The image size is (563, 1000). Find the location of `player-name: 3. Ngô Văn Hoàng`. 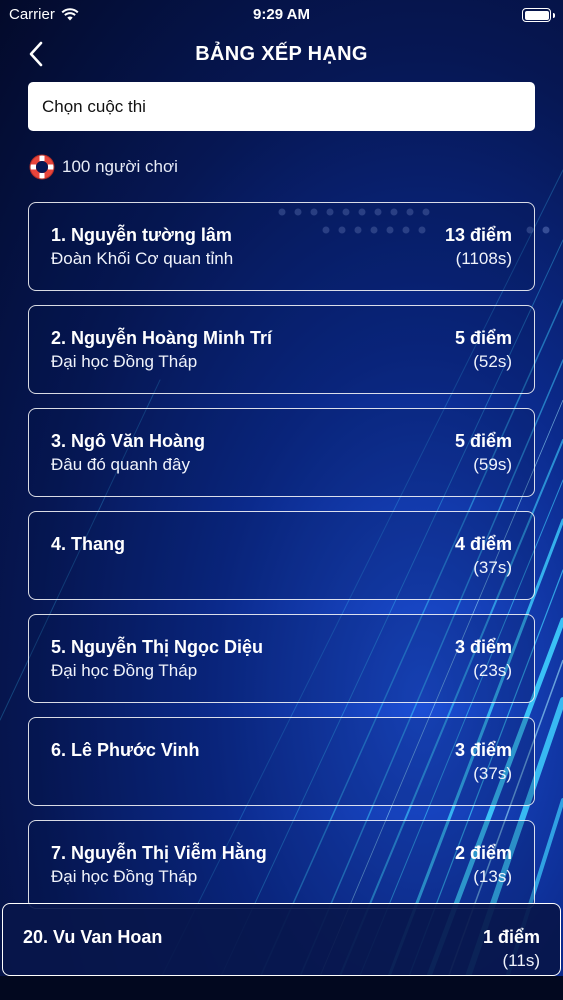

player-name: 3. Ngô Văn Hoàng is located at coordinates (128, 441).